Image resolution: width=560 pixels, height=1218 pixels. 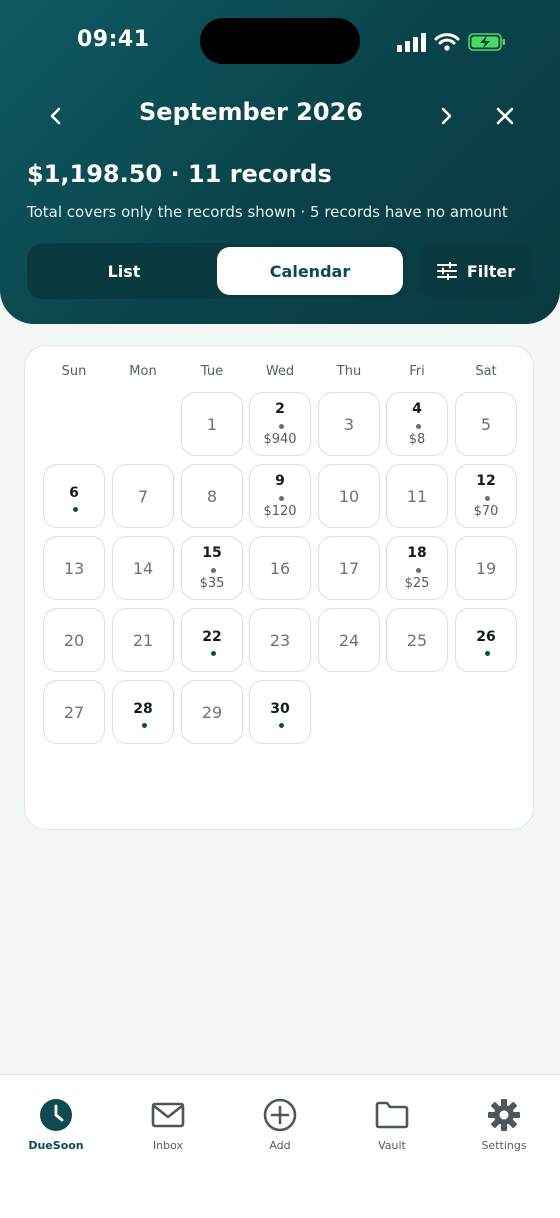 I want to click on calendar-day-30: 30, so click(x=280, y=712).